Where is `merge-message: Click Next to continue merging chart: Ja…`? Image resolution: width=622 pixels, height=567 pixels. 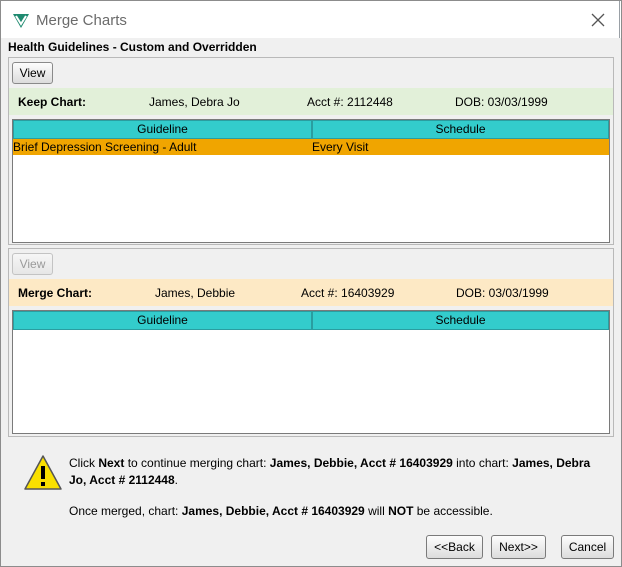 merge-message: Click Next to continue merging chart: Ja… is located at coordinates (339, 472).